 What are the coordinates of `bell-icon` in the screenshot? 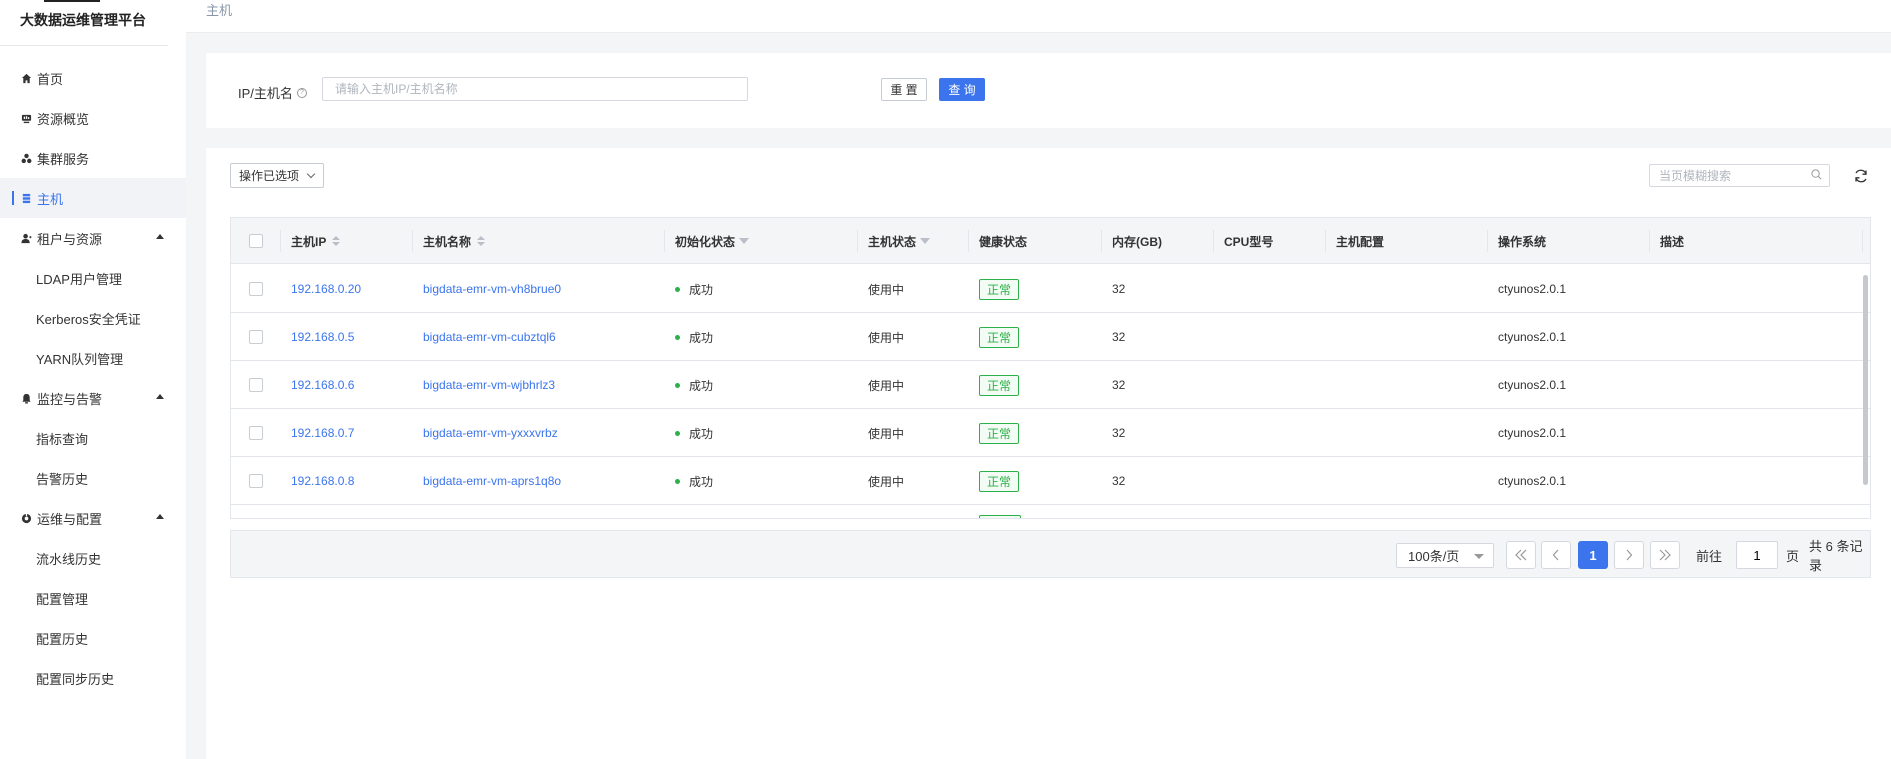 It's located at (26, 398).